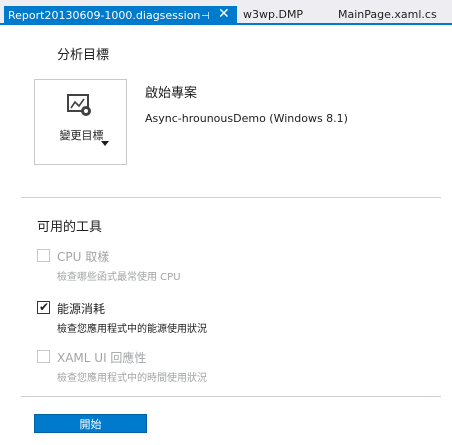  What do you see at coordinates (43, 356) in the screenshot?
I see `xaml-ui-responsiveness-checkbox` at bounding box center [43, 356].